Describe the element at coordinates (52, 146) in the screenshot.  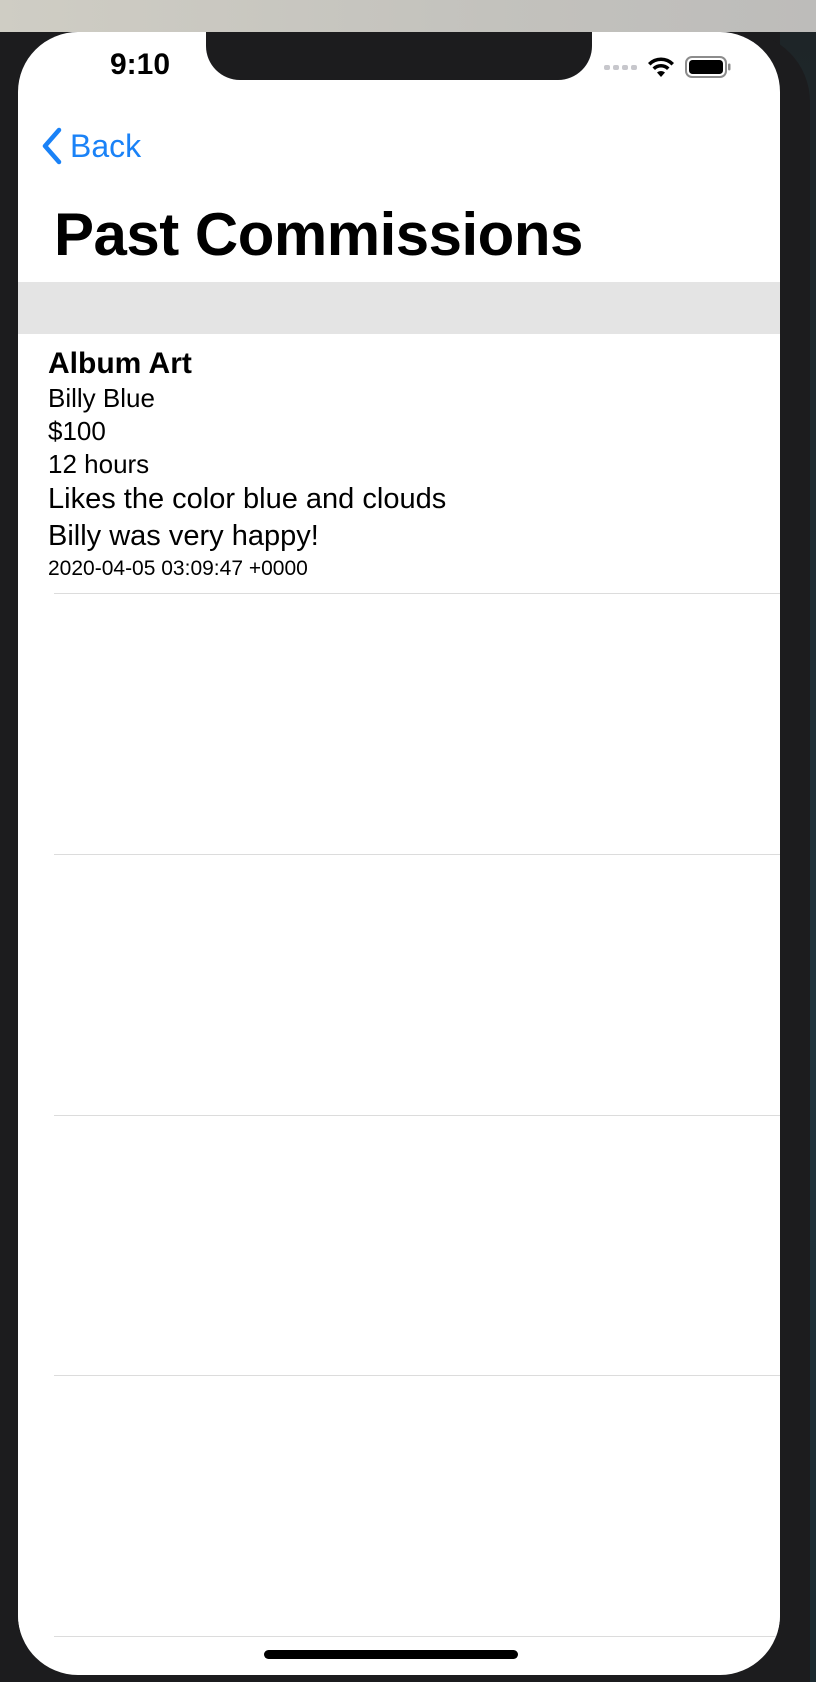
I see `chevron-left-icon` at that location.